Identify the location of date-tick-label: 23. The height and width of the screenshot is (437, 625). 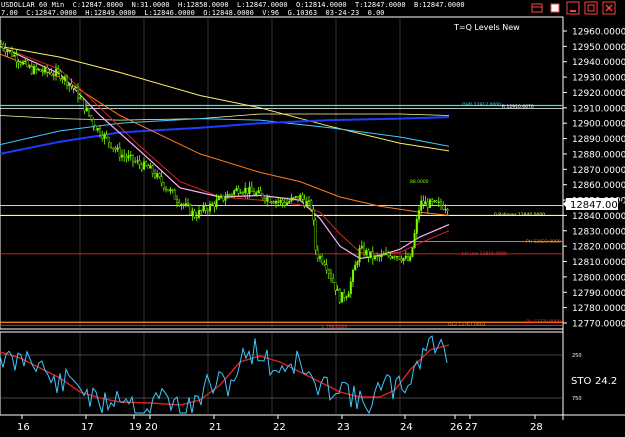
(343, 427).